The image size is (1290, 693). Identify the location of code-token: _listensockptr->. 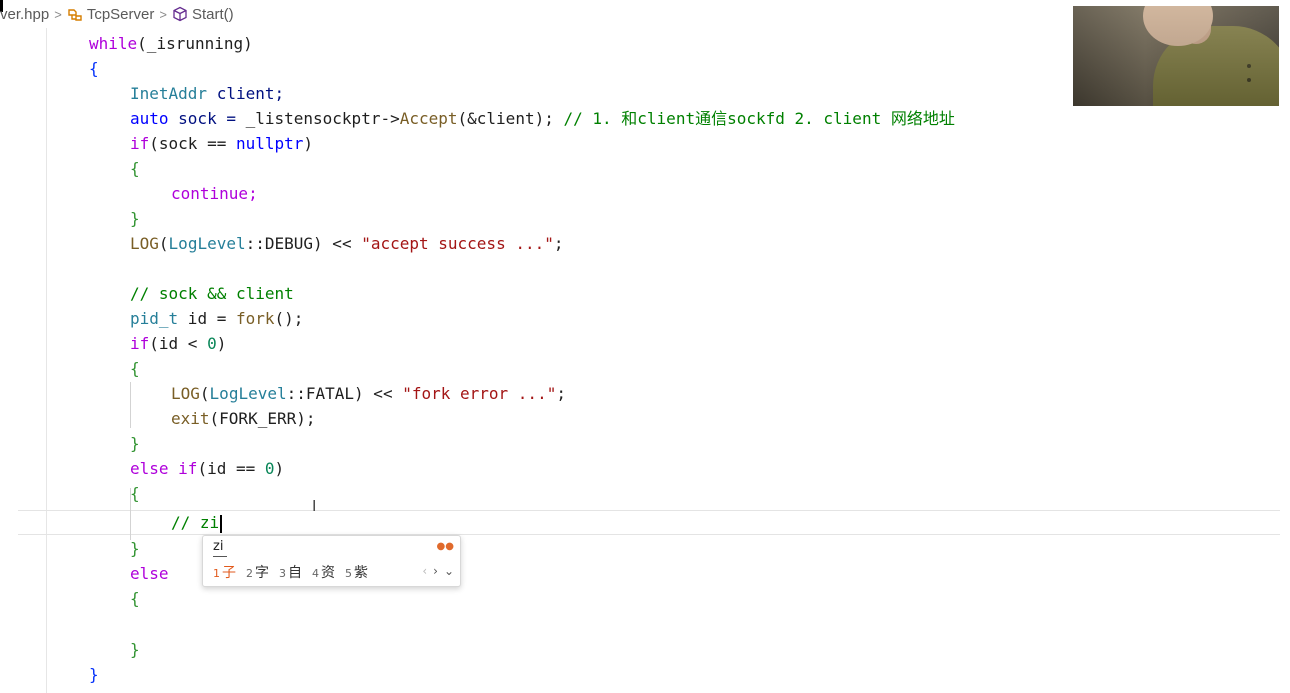
(322, 118).